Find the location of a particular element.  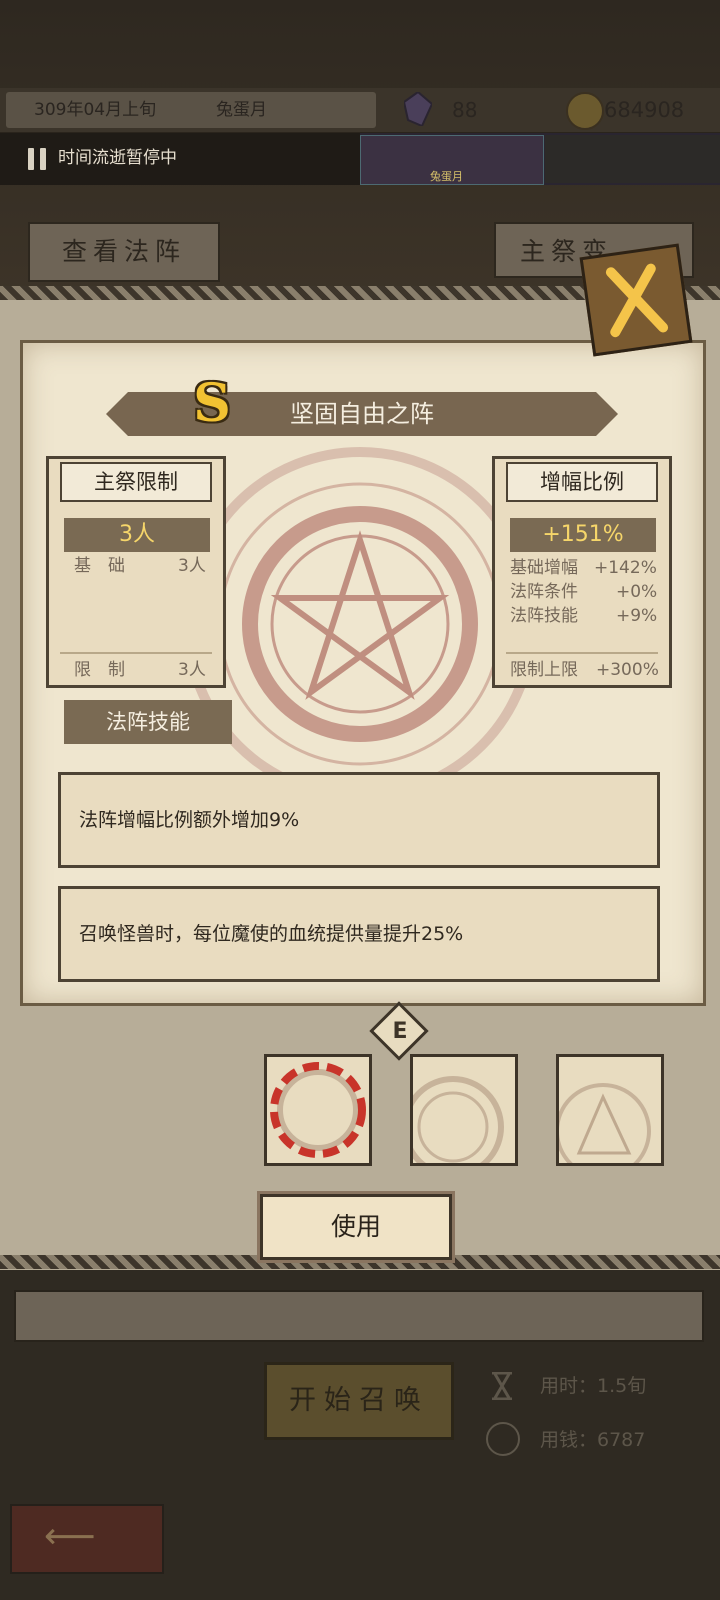

event-thumbnail-label: 兔蛋月 is located at coordinates (446, 176).